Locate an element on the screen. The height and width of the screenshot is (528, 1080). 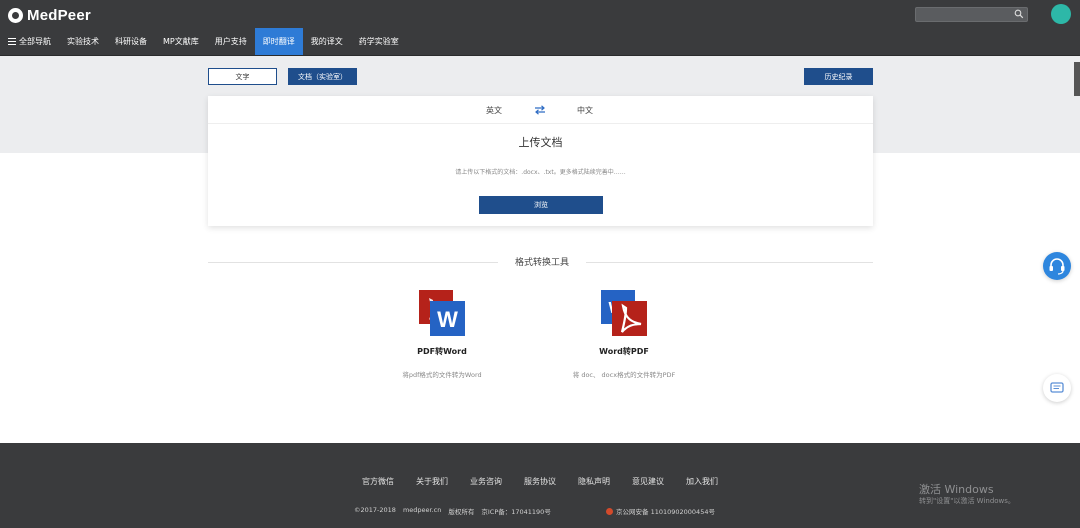
avatar is located at coordinates (1061, 14).